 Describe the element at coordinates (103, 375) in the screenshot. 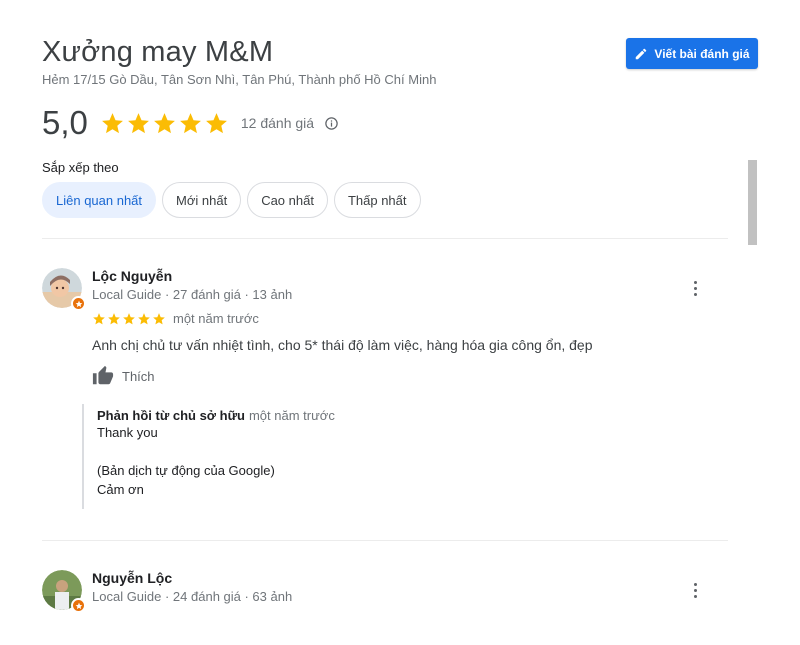

I see `thumbs-up-icon` at that location.